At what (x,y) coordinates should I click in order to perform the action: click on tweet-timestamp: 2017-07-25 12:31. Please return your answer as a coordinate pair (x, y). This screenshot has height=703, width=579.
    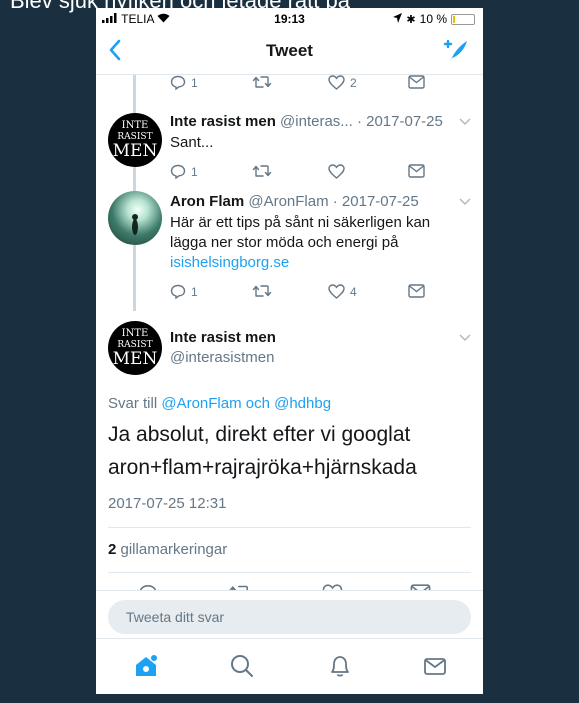
    Looking at the image, I should click on (167, 503).